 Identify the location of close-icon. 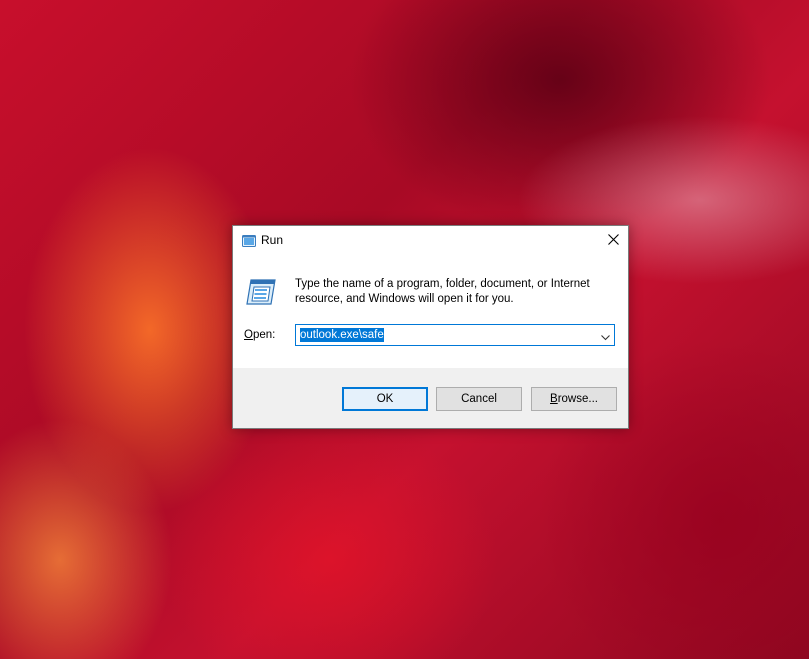
(613, 241).